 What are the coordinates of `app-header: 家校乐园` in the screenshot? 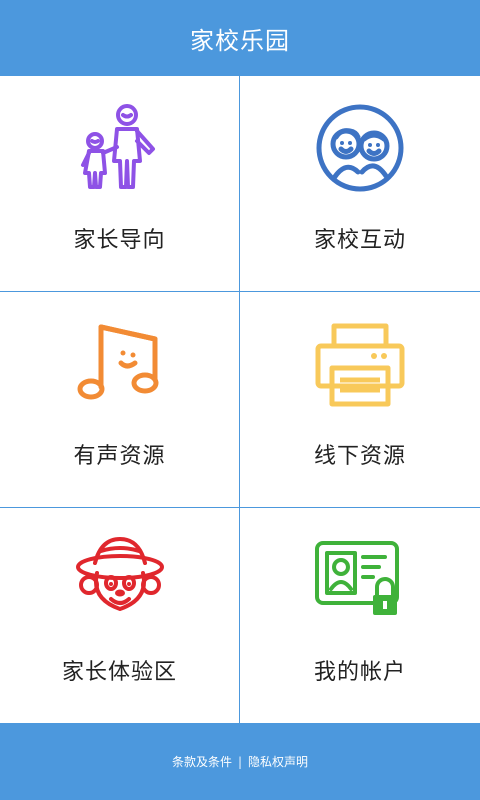 It's located at (240, 38).